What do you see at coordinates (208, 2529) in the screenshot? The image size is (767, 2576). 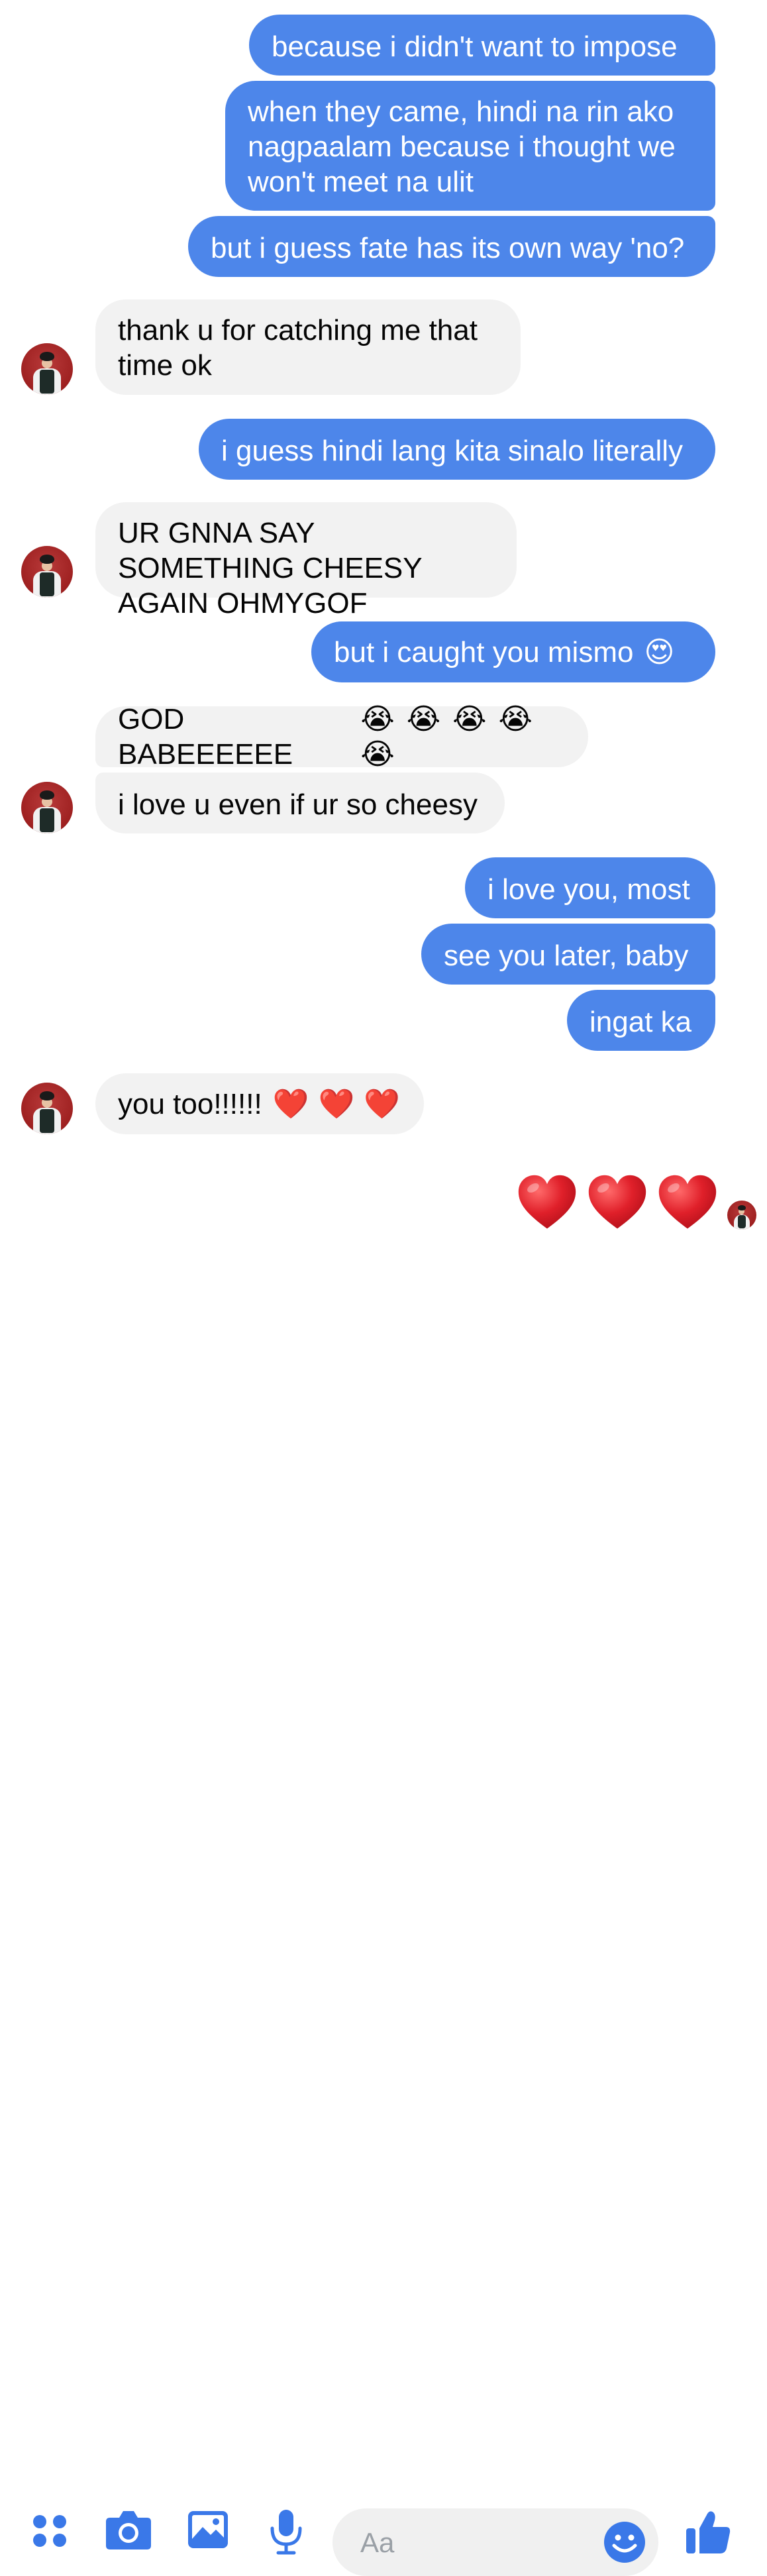 I see `gallery-icon` at bounding box center [208, 2529].